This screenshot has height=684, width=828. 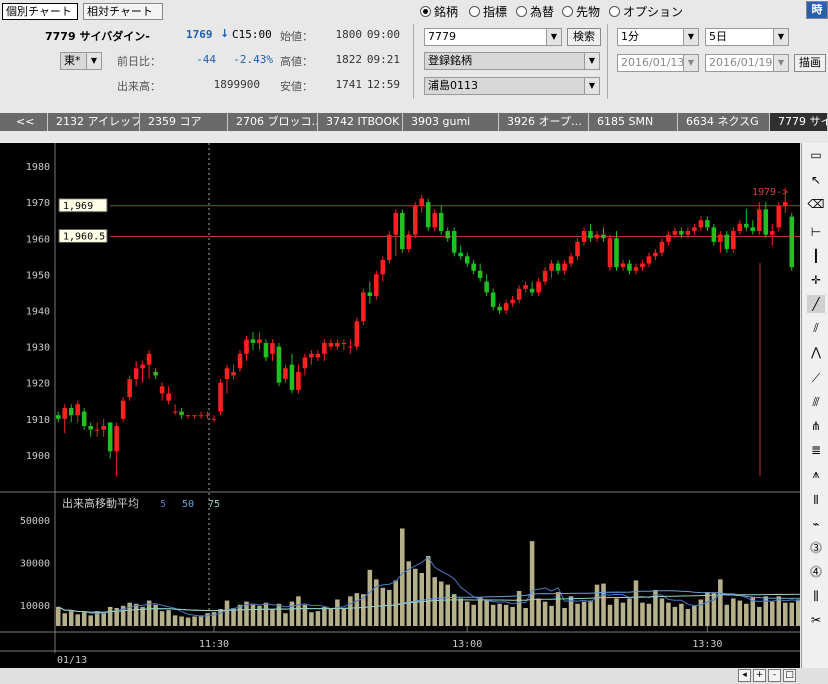 I want to click on cycle-line-icon: ⦀, so click(x=816, y=500).